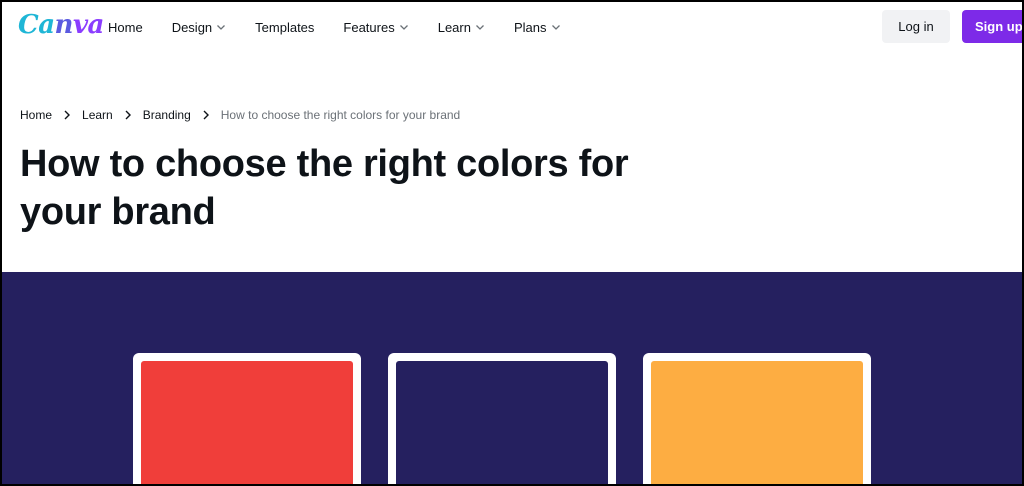  I want to click on breadcrumb-home: Home, so click(36, 115).